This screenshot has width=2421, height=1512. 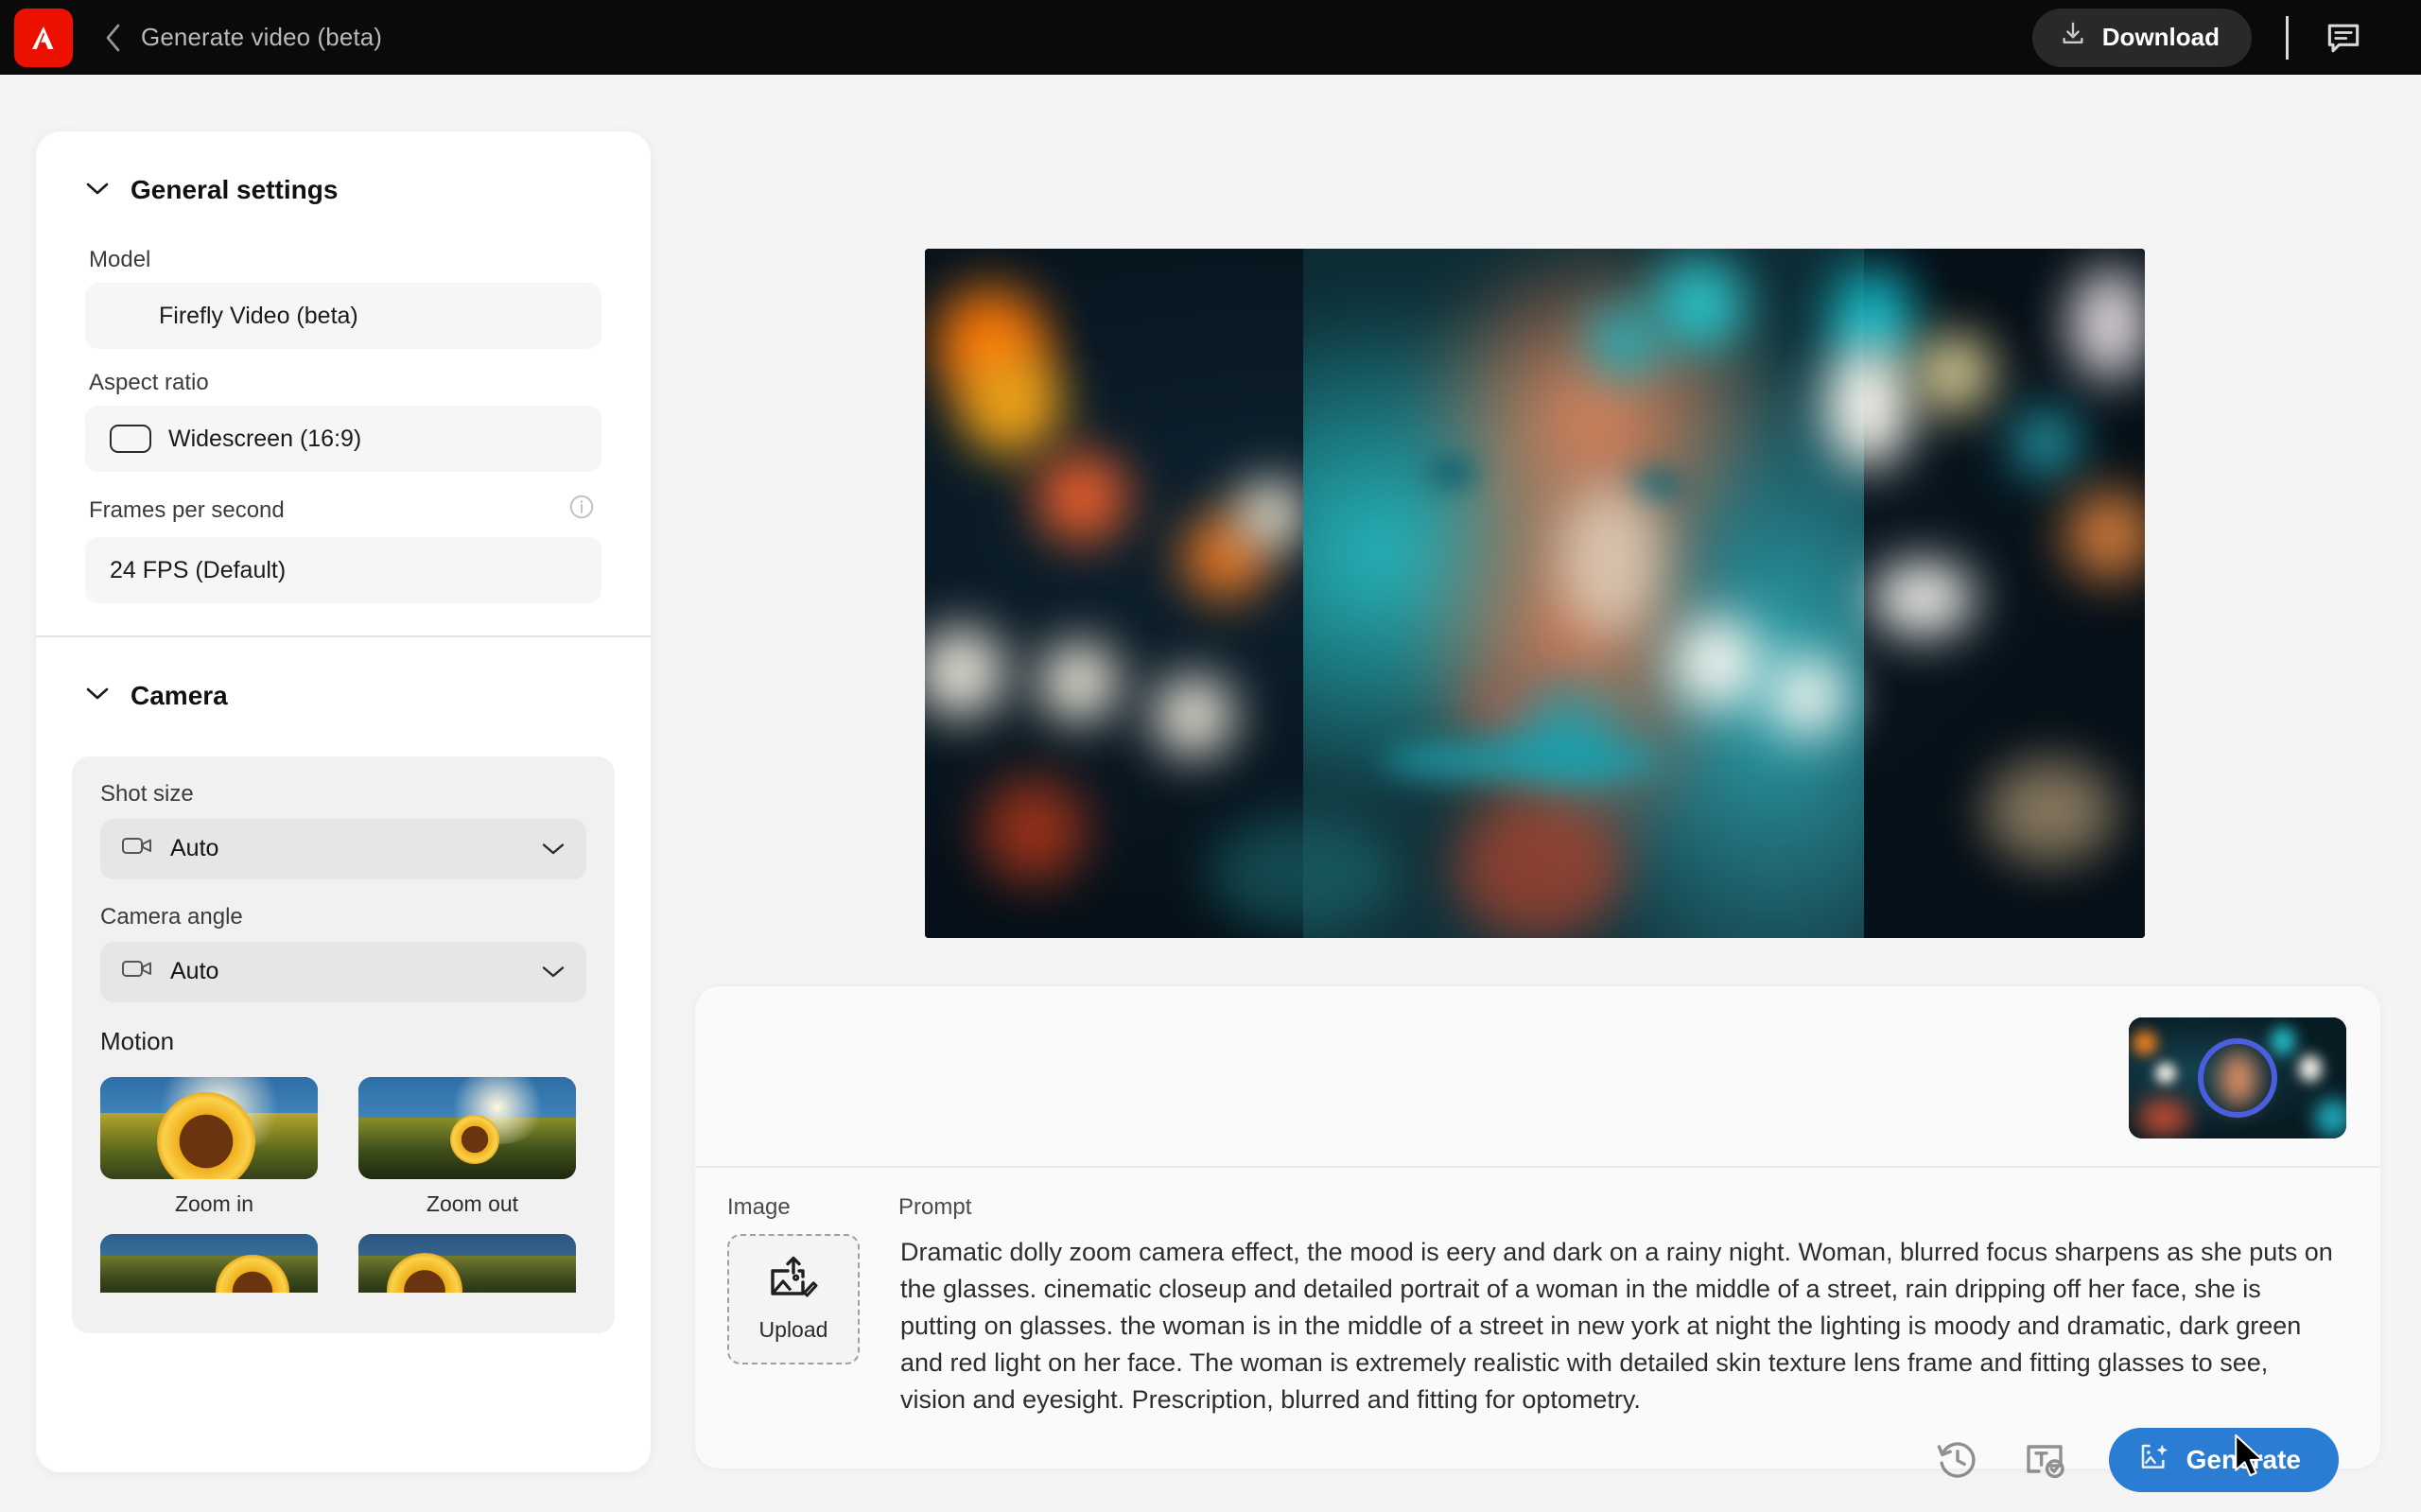 I want to click on camera-angle-select: Auto, so click(x=343, y=972).